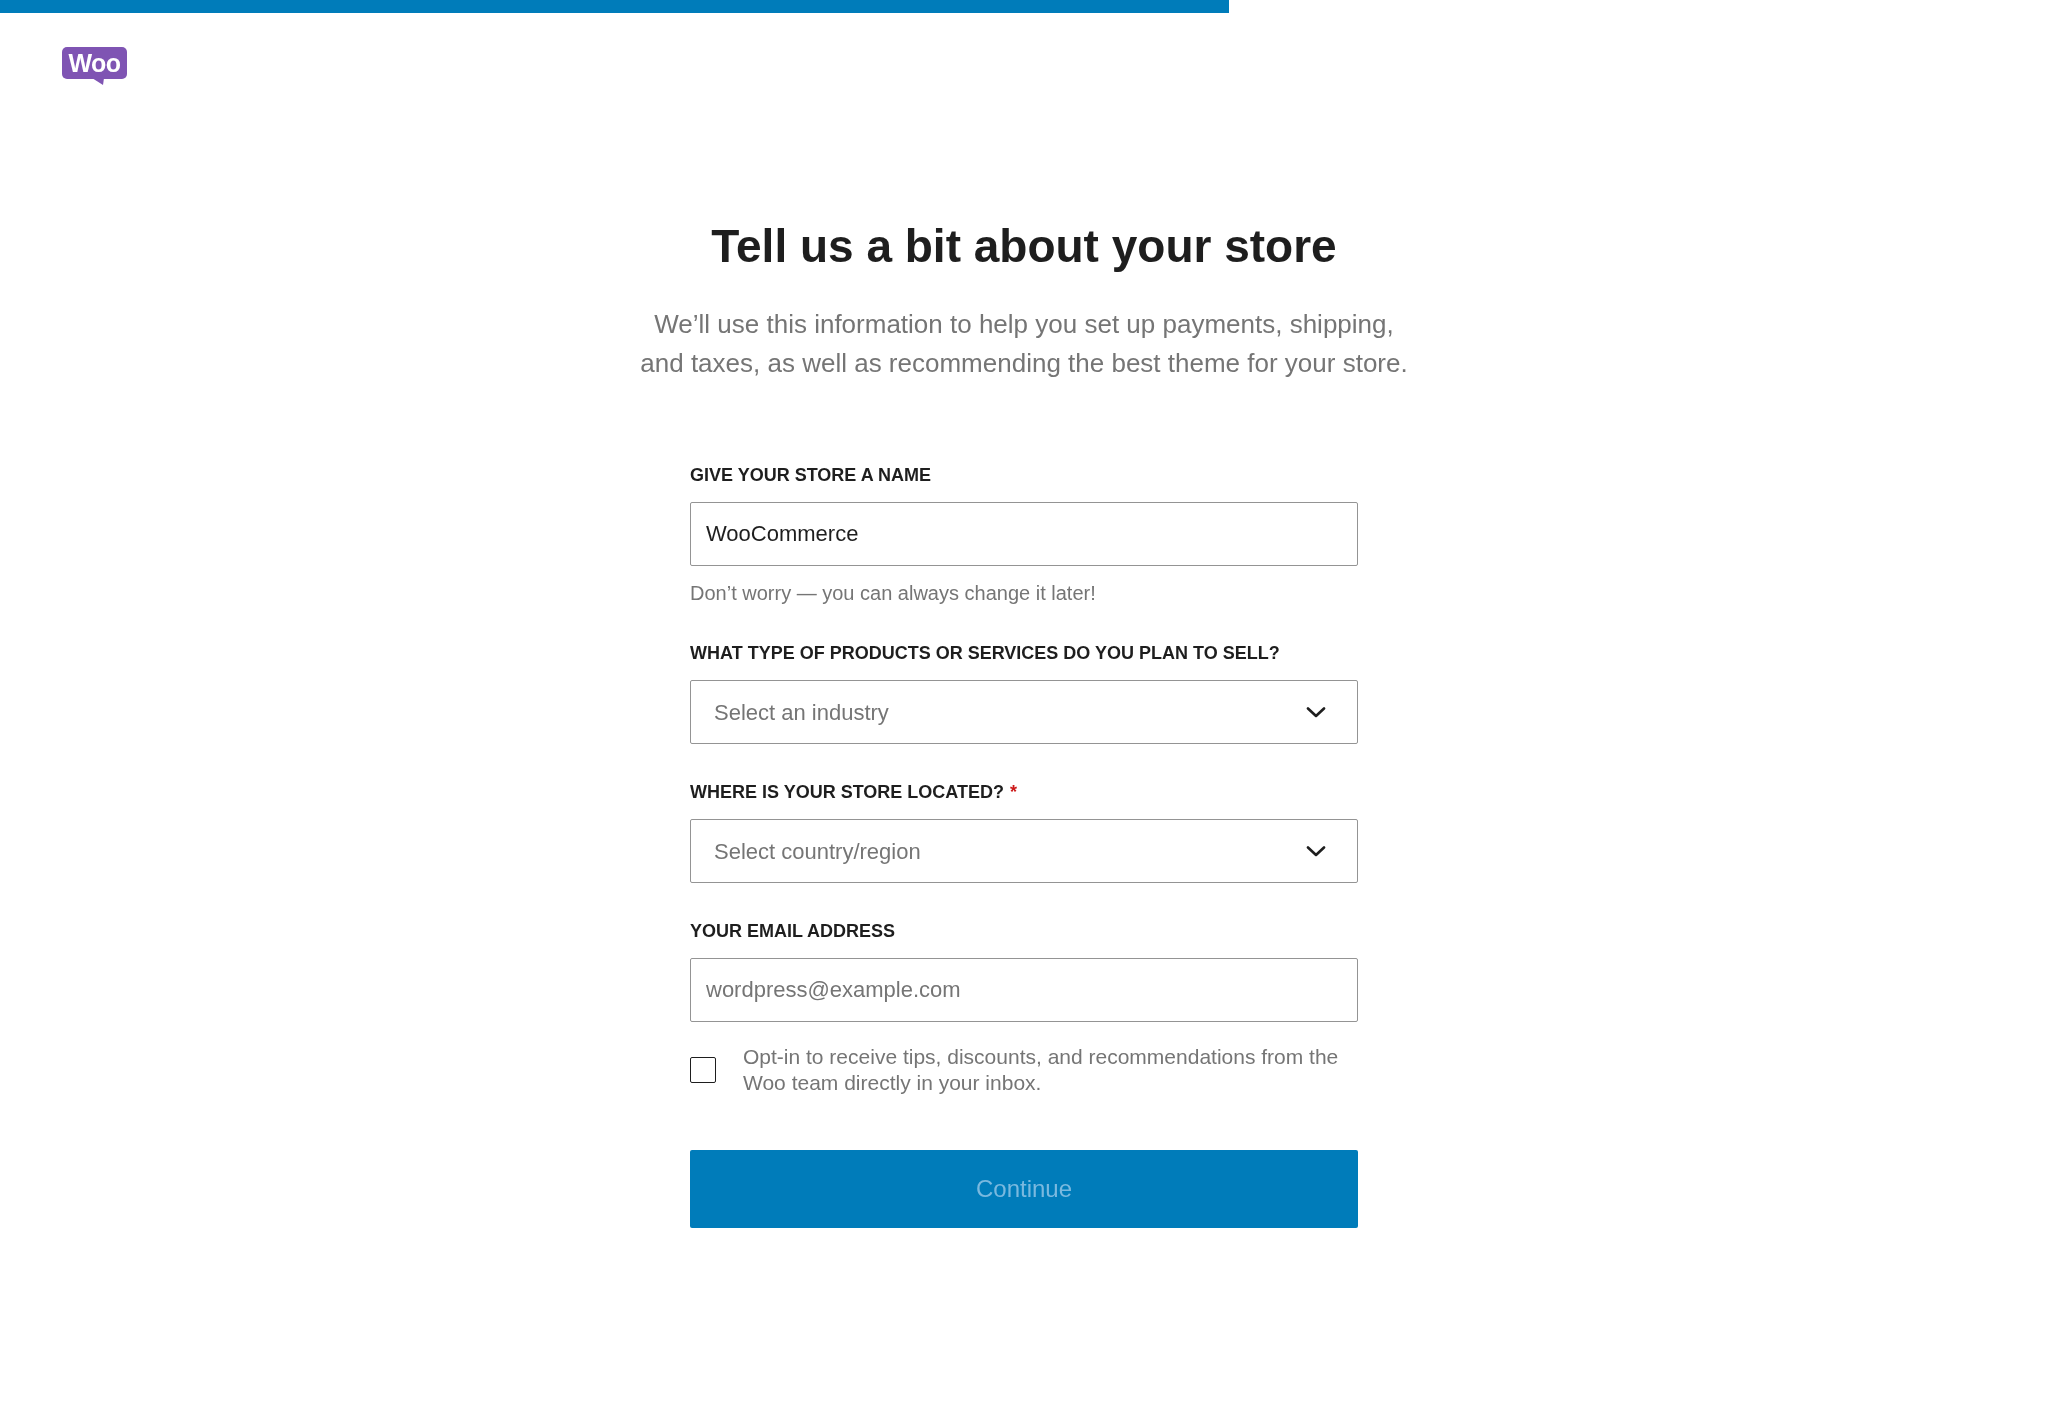 This screenshot has height=1414, width=2048. Describe the element at coordinates (1014, 792) in the screenshot. I see `required-asterisk: *` at that location.